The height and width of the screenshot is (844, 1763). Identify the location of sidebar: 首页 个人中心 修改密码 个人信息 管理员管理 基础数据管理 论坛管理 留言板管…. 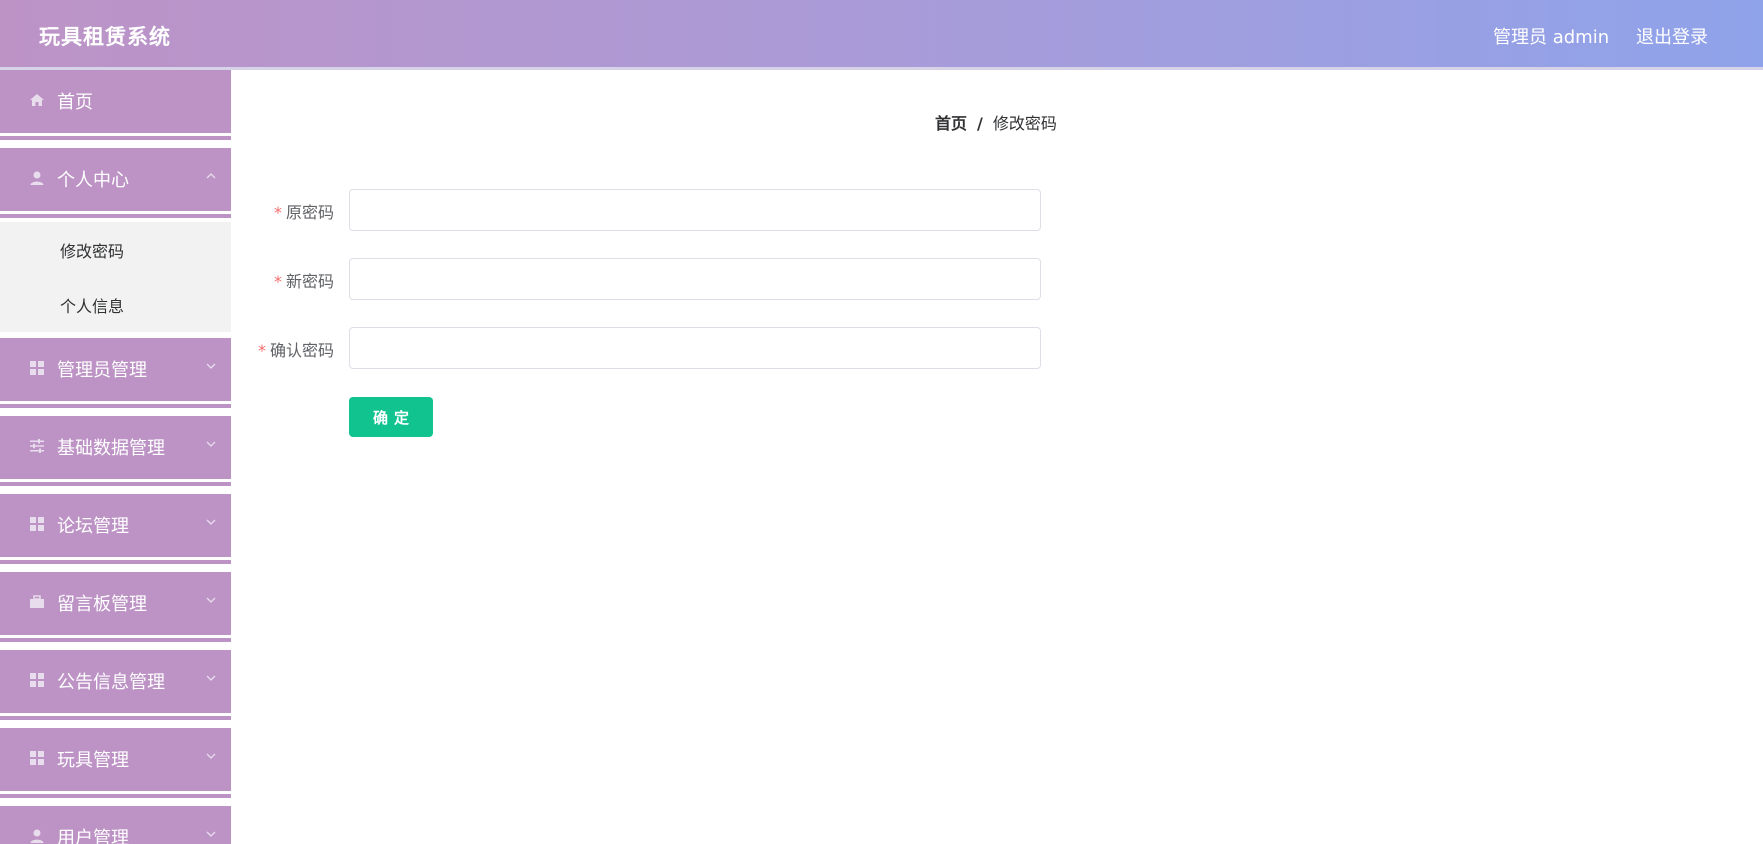
(115, 457).